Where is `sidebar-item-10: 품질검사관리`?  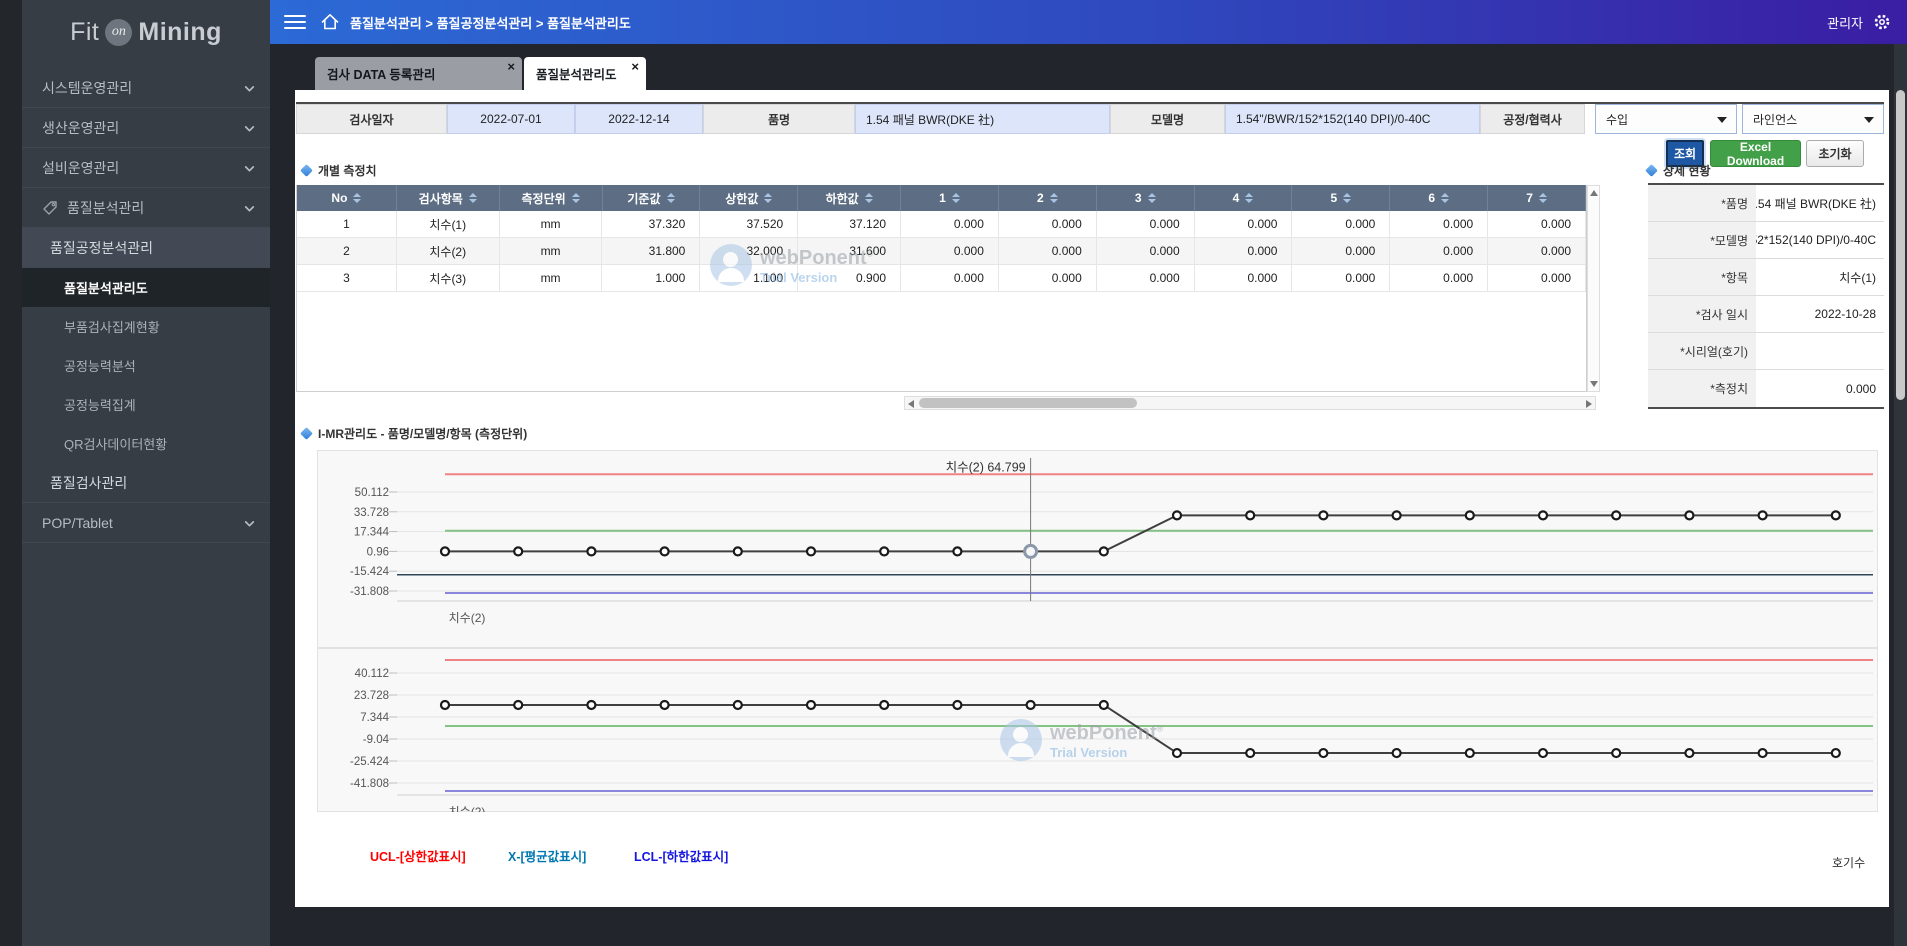
sidebar-item-10: 품질검사관리 is located at coordinates (146, 483).